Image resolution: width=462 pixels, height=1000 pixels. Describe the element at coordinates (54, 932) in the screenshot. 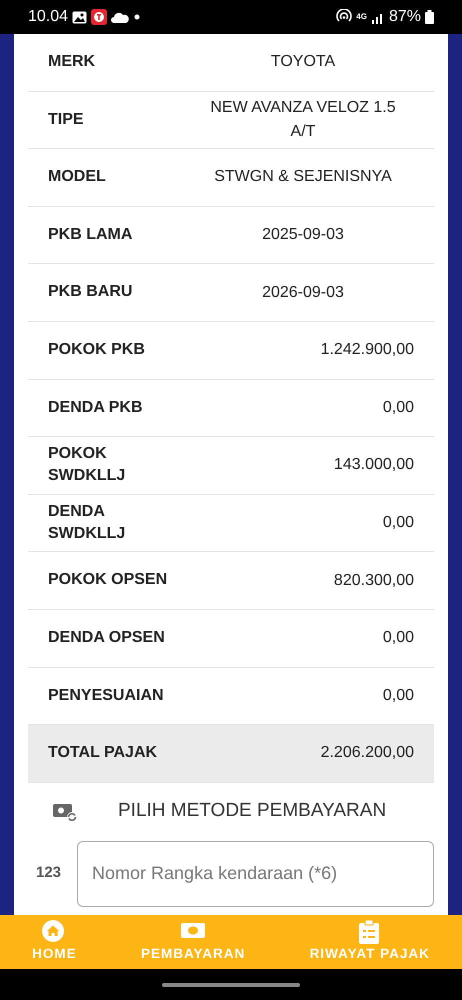

I see `home-icon` at that location.